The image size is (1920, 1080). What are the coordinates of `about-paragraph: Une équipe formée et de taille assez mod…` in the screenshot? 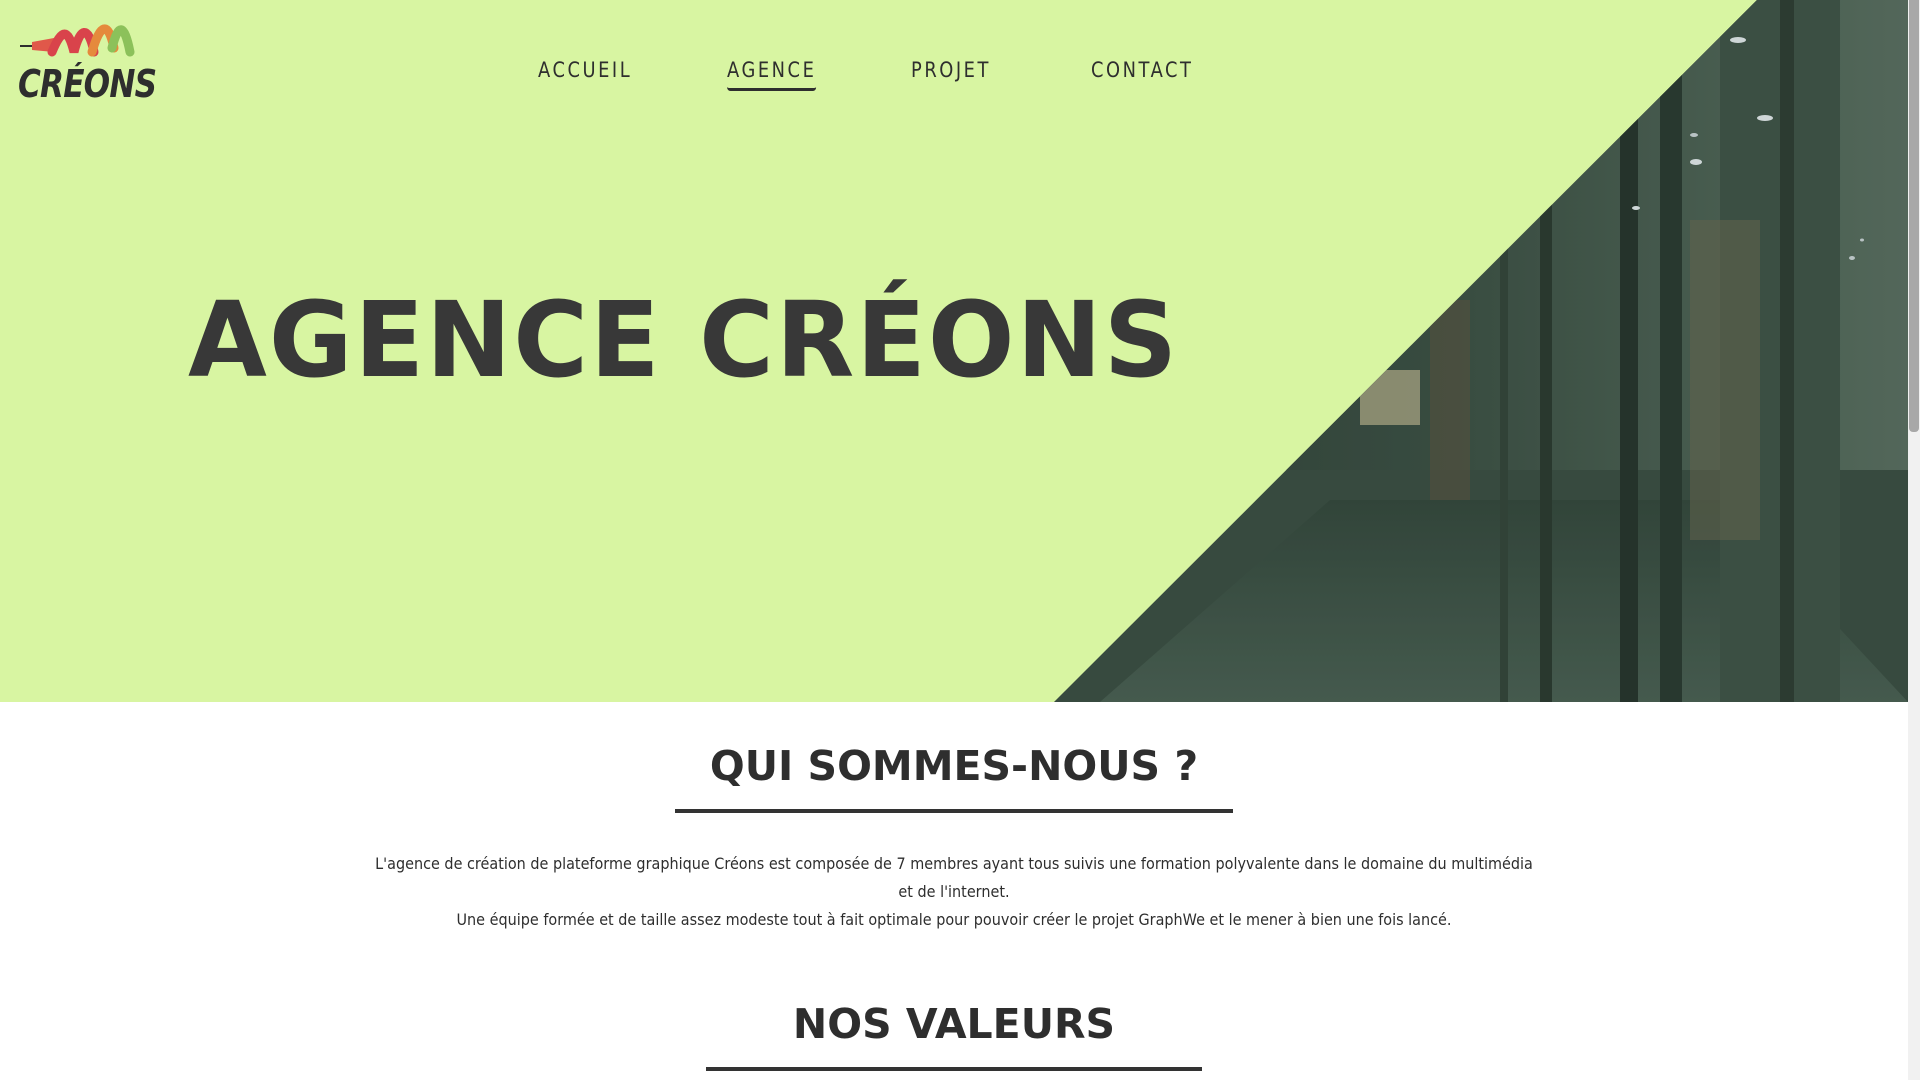 It's located at (954, 919).